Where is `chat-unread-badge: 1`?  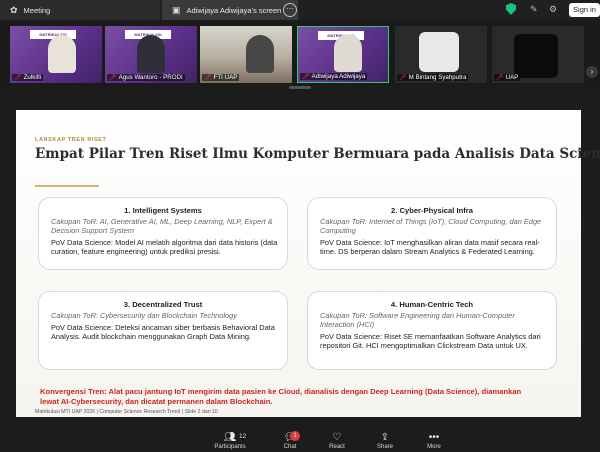 chat-unread-badge: 1 is located at coordinates (295, 436).